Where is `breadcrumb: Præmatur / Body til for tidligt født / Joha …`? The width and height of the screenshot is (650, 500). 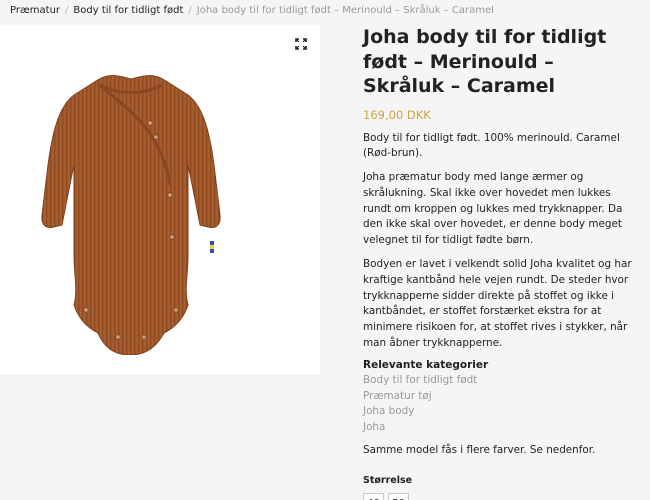 breadcrumb: Præmatur / Body til for tidligt født / Joha … is located at coordinates (252, 11).